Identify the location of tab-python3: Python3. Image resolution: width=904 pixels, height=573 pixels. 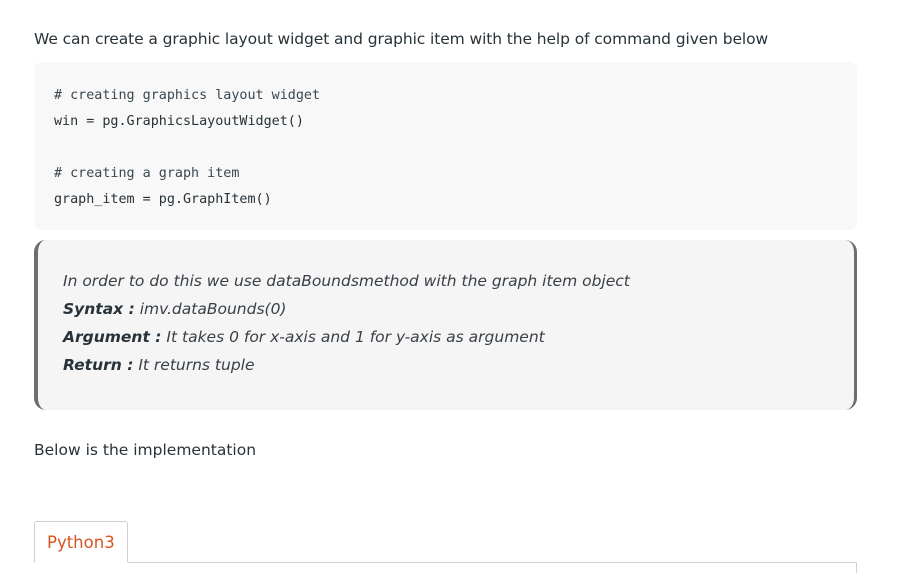
(81, 542).